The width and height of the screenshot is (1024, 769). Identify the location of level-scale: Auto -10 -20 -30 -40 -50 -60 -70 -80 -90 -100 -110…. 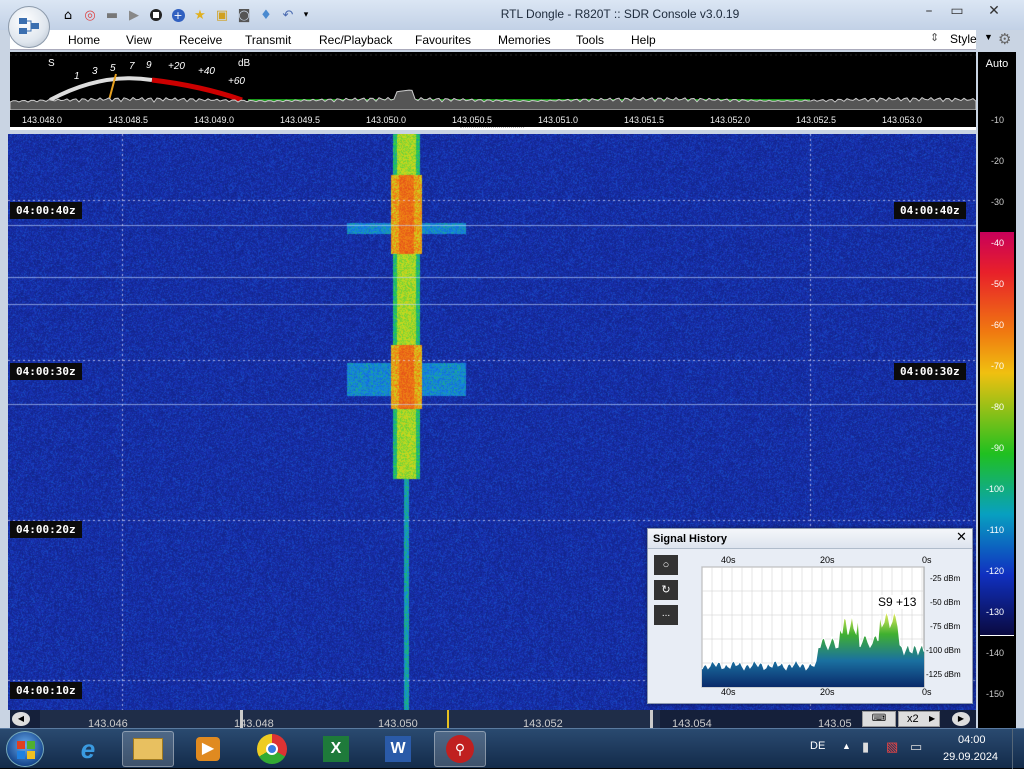
(997, 390).